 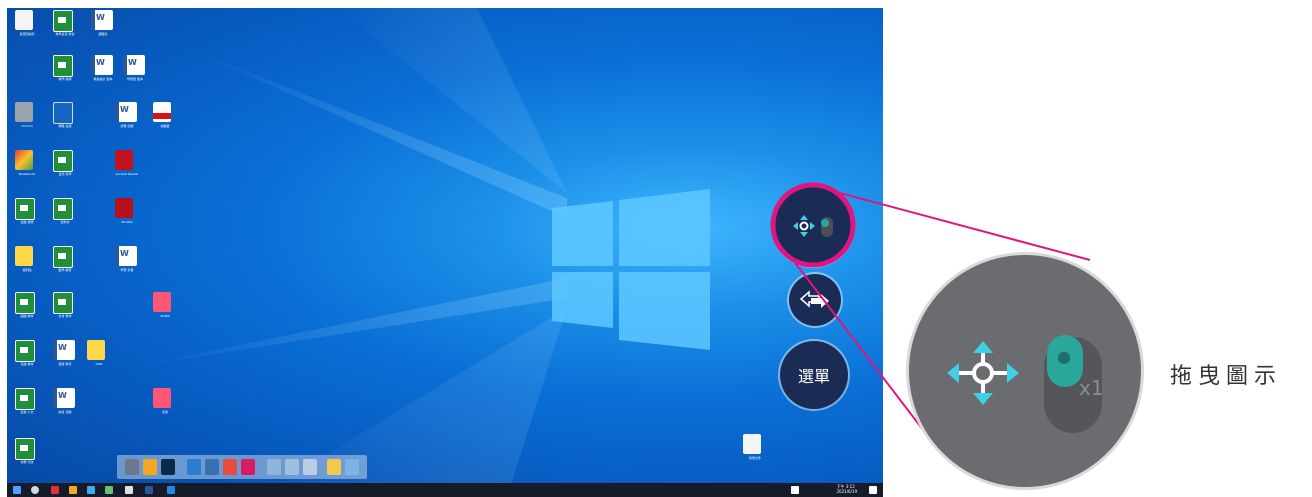 I want to click on desktop-icon: 教學資源 整合, so click(x=65, y=30).